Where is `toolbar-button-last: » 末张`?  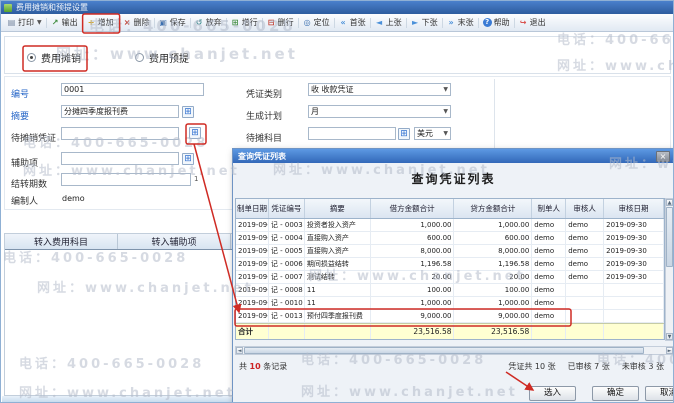 toolbar-button-last: » 末张 is located at coordinates (460, 22).